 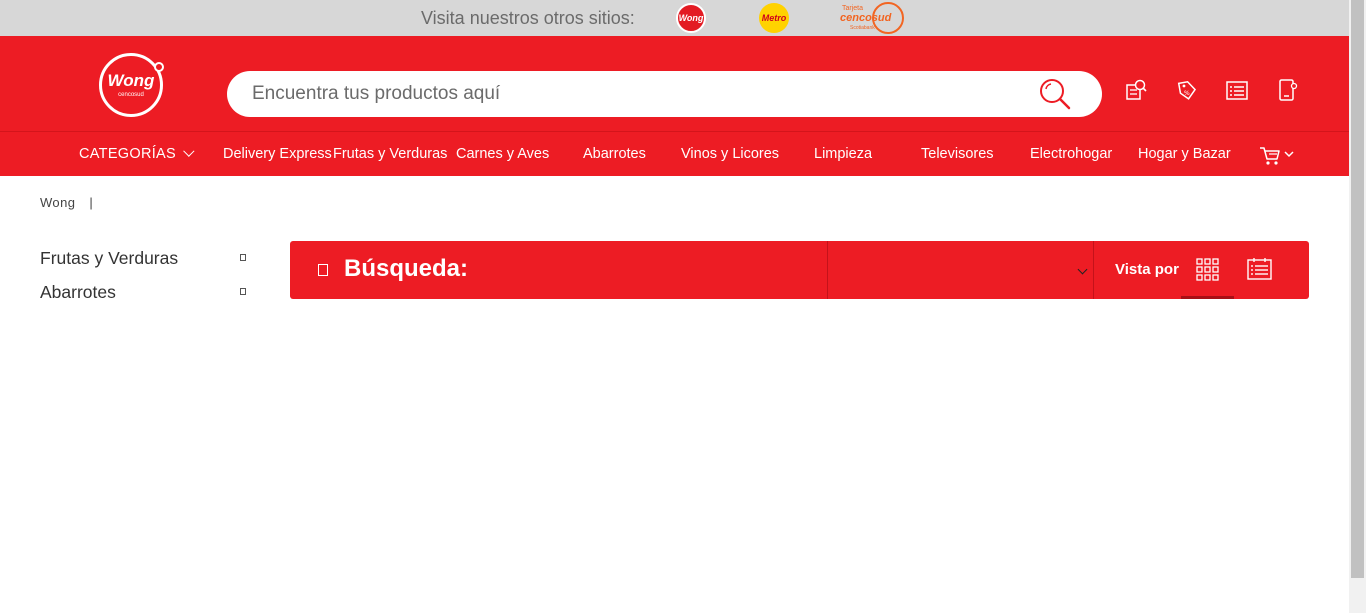 I want to click on wong-site-link: Wong, so click(x=691, y=18).